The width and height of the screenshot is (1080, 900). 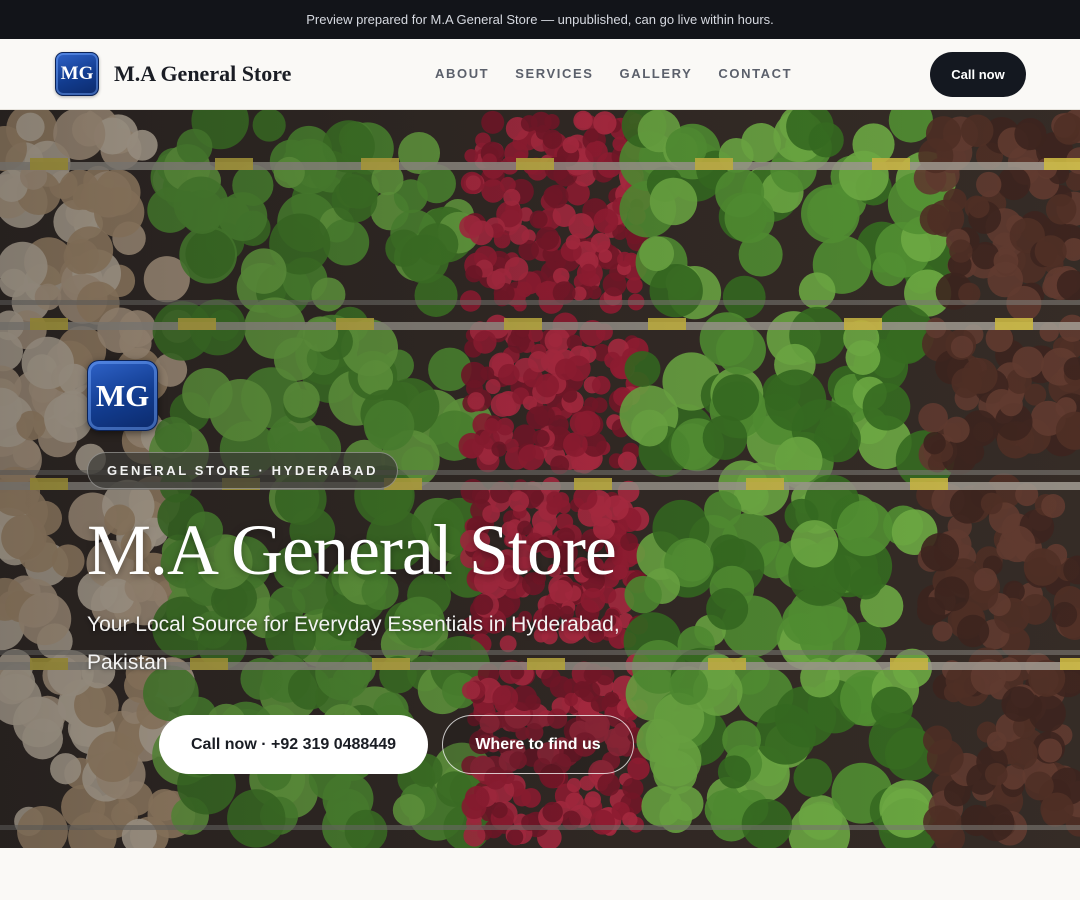 What do you see at coordinates (538, 744) in the screenshot?
I see `hero-location-button: Where to find us` at bounding box center [538, 744].